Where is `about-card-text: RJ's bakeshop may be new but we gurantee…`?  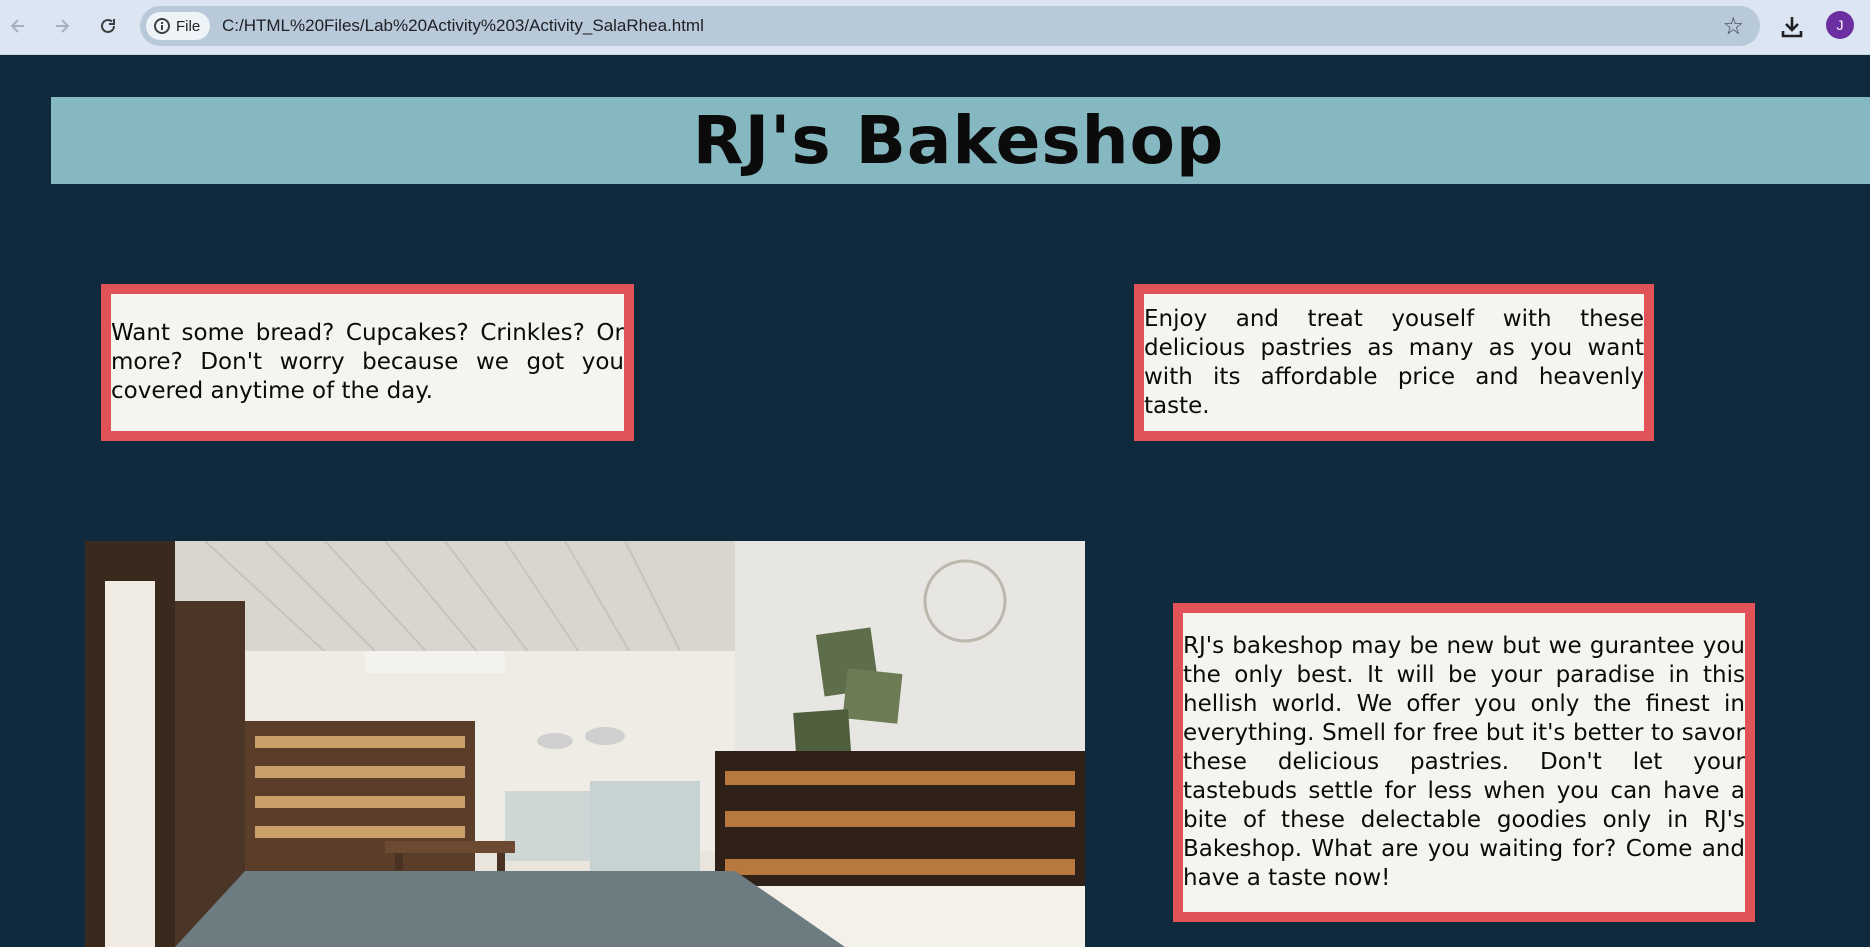
about-card-text: RJ's bakeshop may be new but we gurantee… is located at coordinates (1464, 762).